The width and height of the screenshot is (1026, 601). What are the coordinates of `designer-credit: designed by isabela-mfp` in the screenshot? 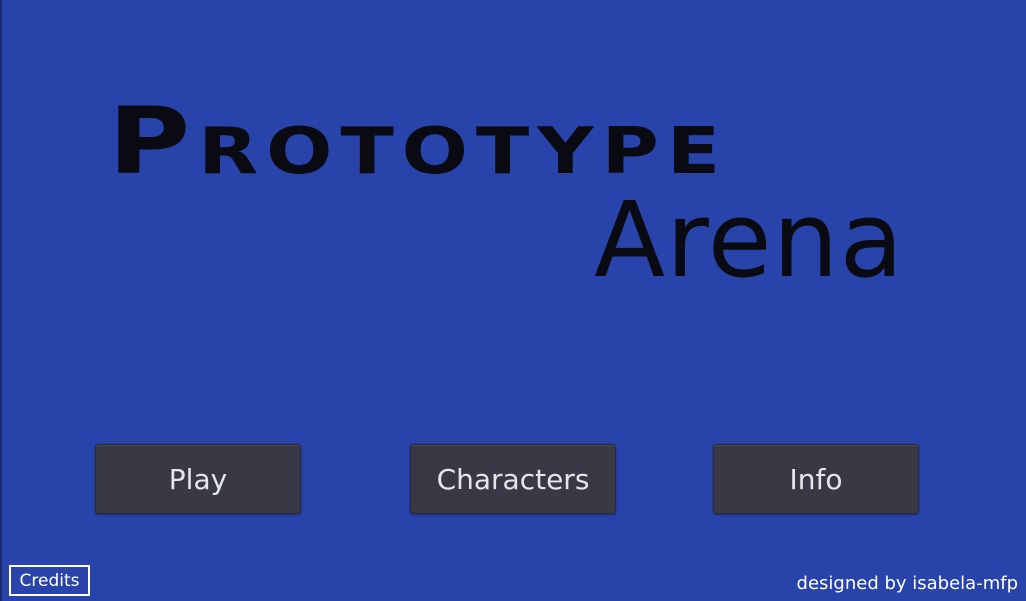 It's located at (907, 583).